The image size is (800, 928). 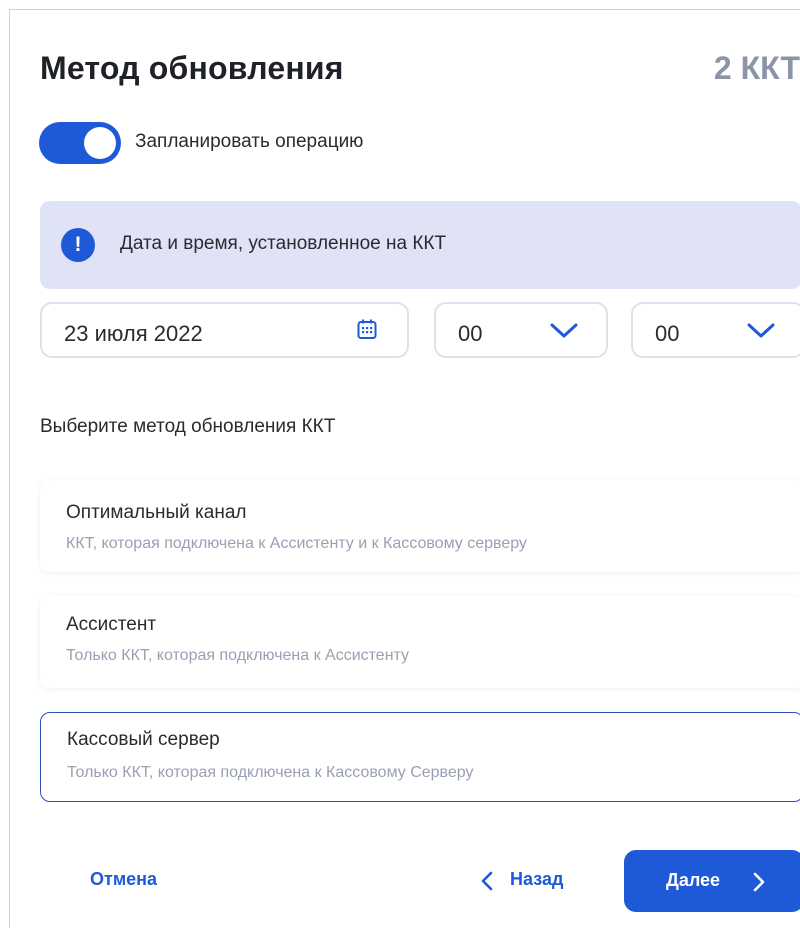 I want to click on hour-value: 00, so click(x=470, y=333).